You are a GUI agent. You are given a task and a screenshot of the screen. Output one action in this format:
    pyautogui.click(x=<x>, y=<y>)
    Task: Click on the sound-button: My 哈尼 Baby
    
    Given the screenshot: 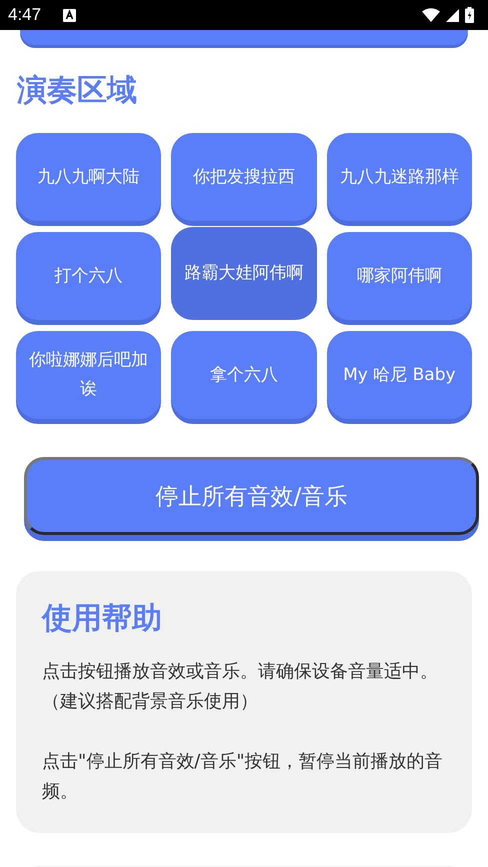 What is the action you would take?
    pyautogui.click(x=399, y=375)
    